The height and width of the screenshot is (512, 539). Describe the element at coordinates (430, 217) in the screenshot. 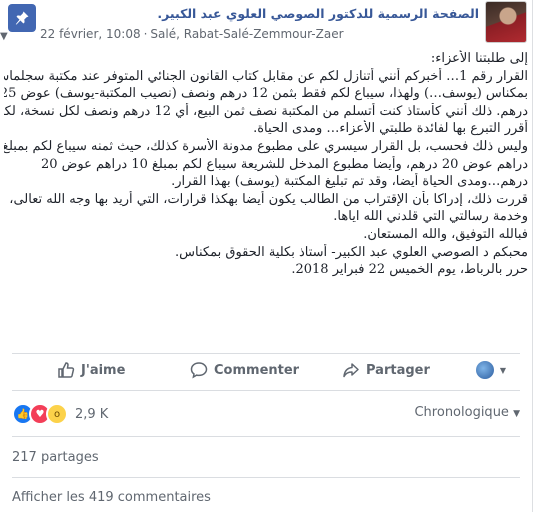

I see `post-line: وخدمة رسالتي التي قلدني الله اياها.` at that location.